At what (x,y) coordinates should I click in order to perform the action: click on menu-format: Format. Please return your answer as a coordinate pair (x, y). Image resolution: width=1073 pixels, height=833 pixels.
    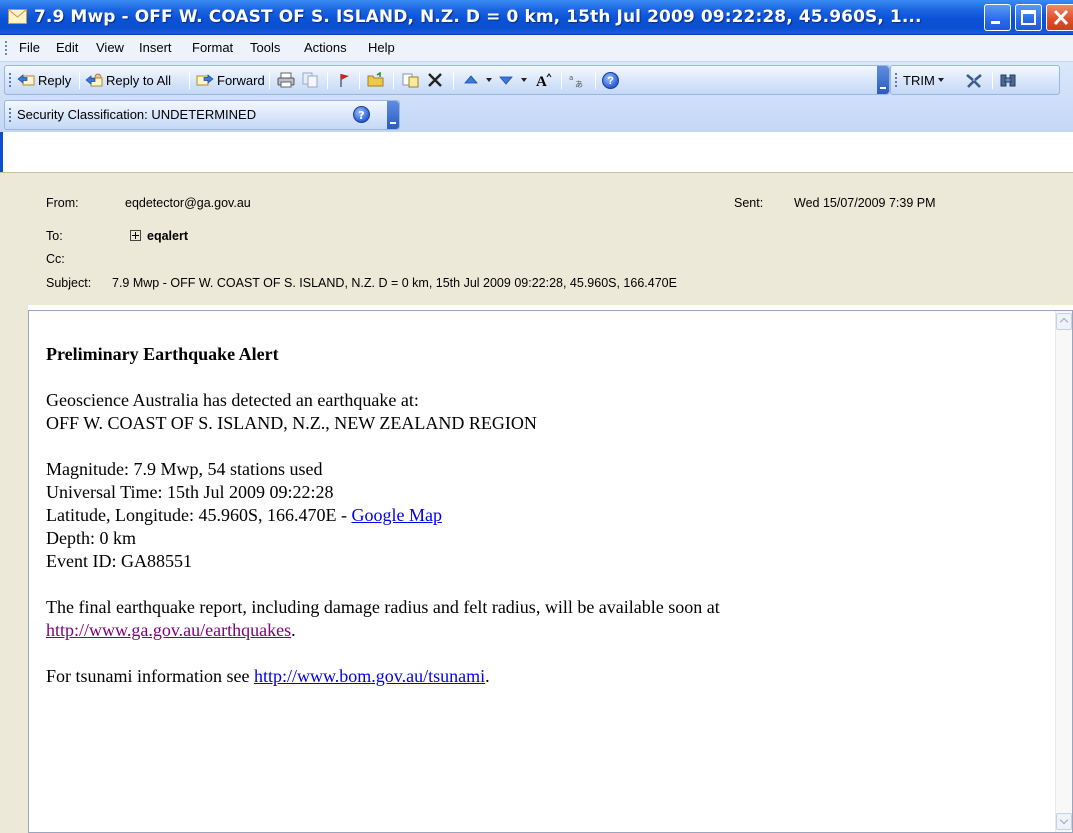
    Looking at the image, I should click on (212, 47).